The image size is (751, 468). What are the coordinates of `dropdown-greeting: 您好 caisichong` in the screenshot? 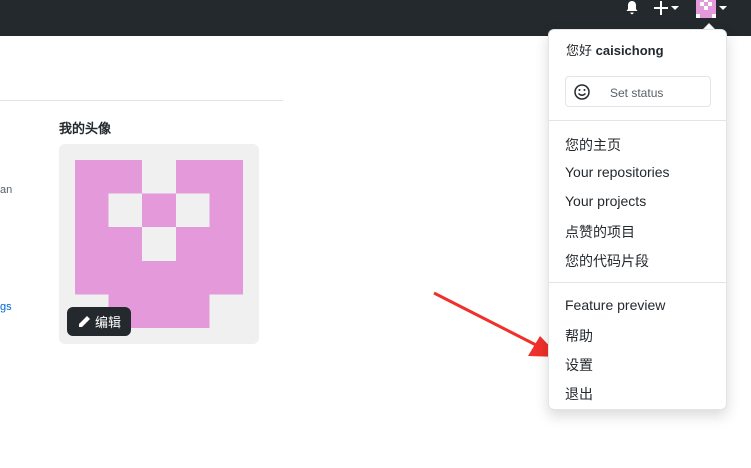 It's located at (615, 49).